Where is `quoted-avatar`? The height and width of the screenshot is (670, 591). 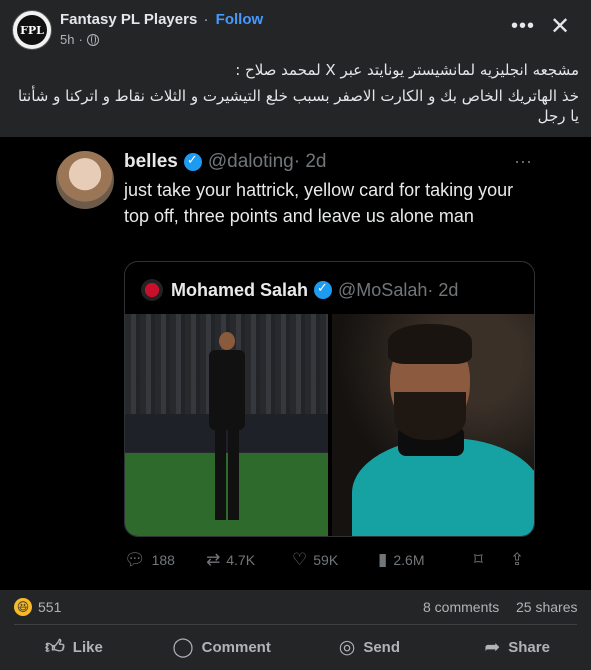
quoted-avatar is located at coordinates (152, 290).